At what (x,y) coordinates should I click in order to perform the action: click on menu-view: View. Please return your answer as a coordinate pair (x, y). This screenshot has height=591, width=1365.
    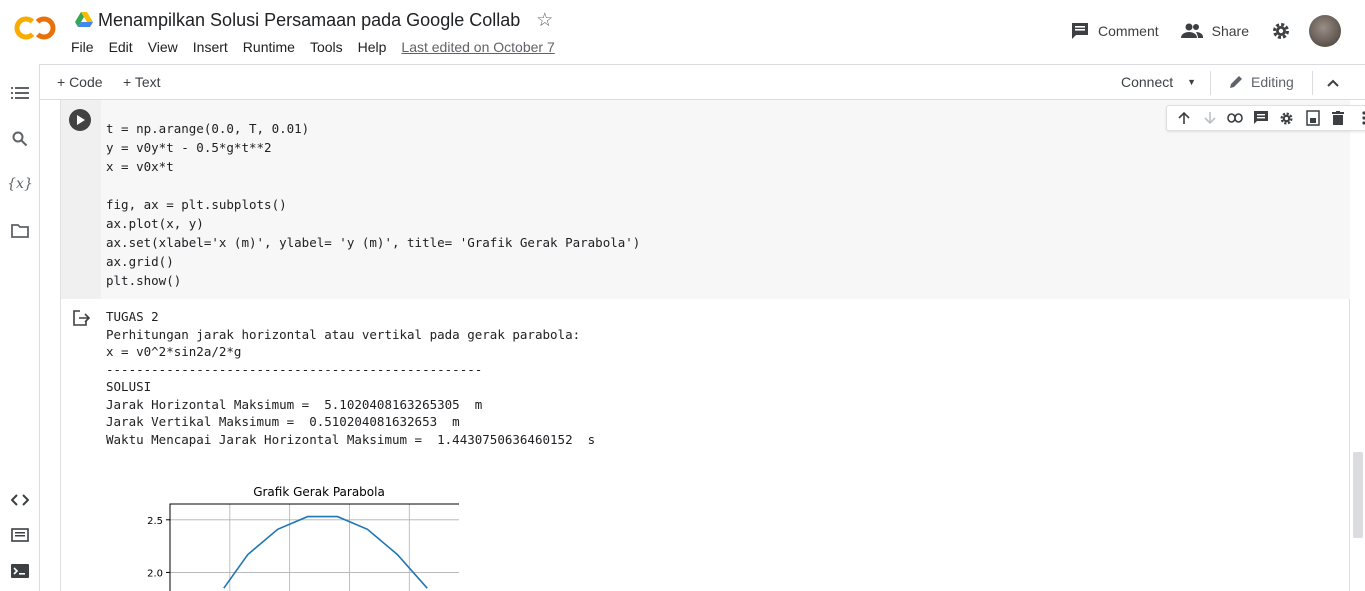
    Looking at the image, I should click on (163, 47).